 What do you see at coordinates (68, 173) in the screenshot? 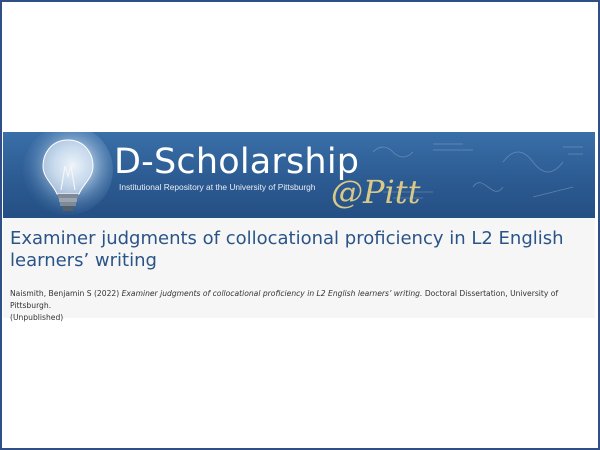
I see `light-bulb-icon` at bounding box center [68, 173].